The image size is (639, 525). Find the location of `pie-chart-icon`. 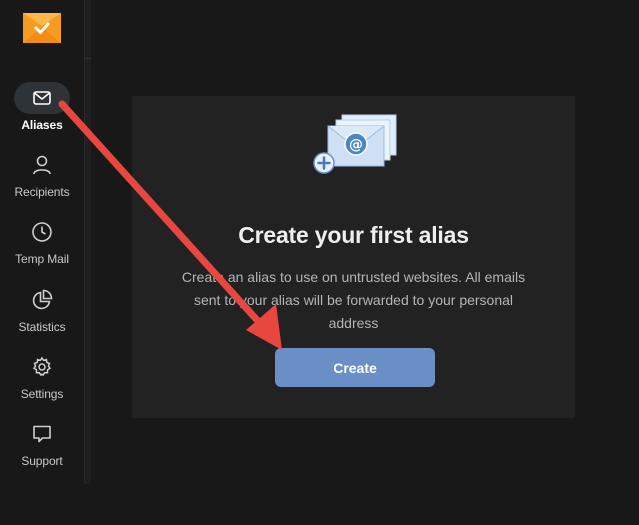

pie-chart-icon is located at coordinates (42, 300).